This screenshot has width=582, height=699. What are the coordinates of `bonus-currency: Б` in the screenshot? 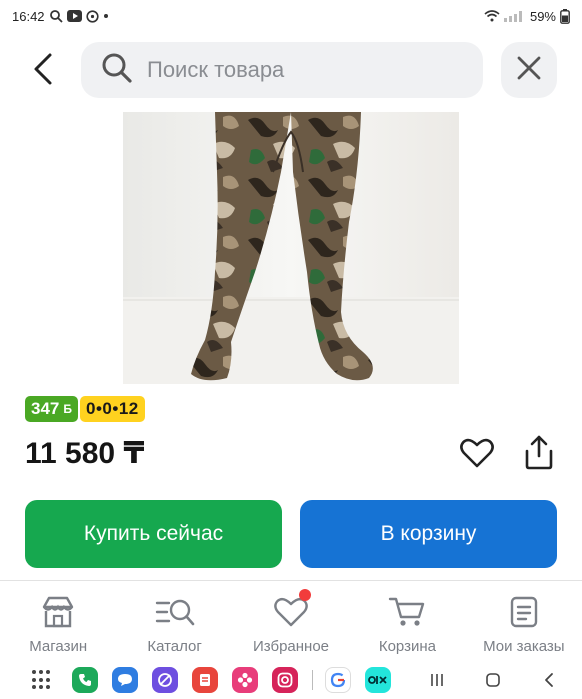 It's located at (67, 409).